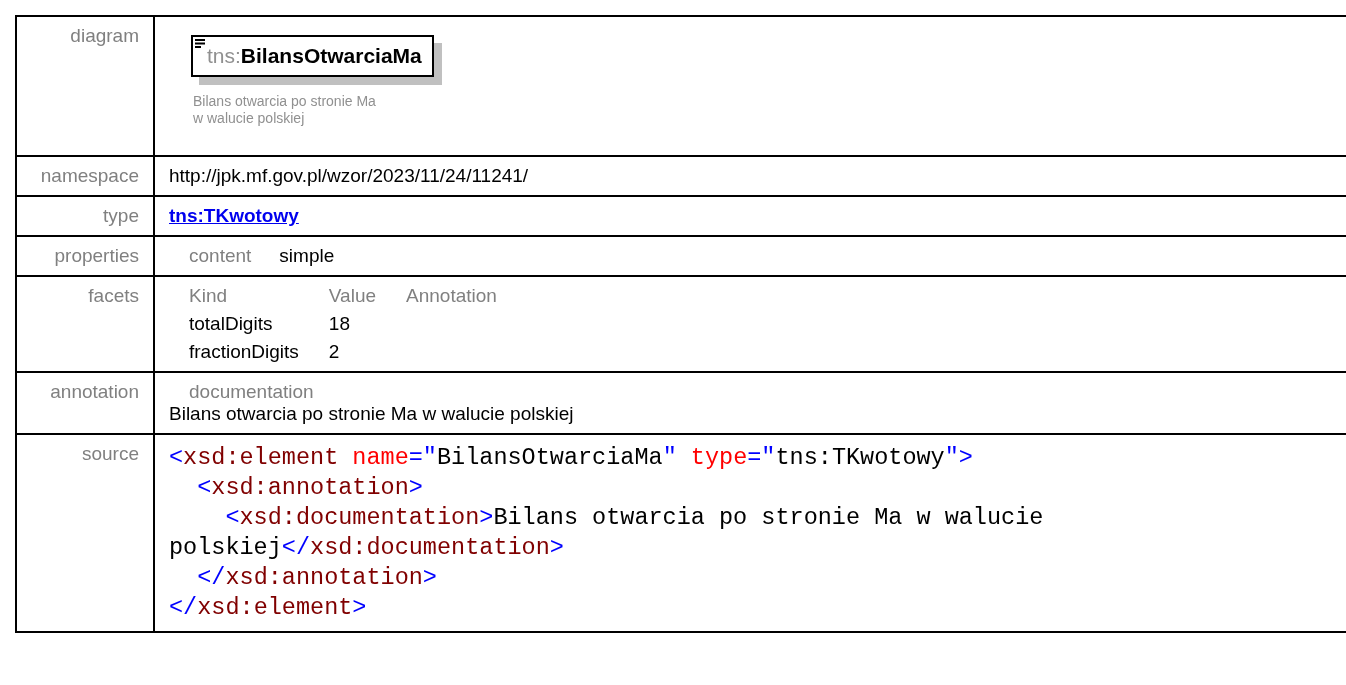  Describe the element at coordinates (307, 256) in the screenshot. I see `property-value: simple` at that location.